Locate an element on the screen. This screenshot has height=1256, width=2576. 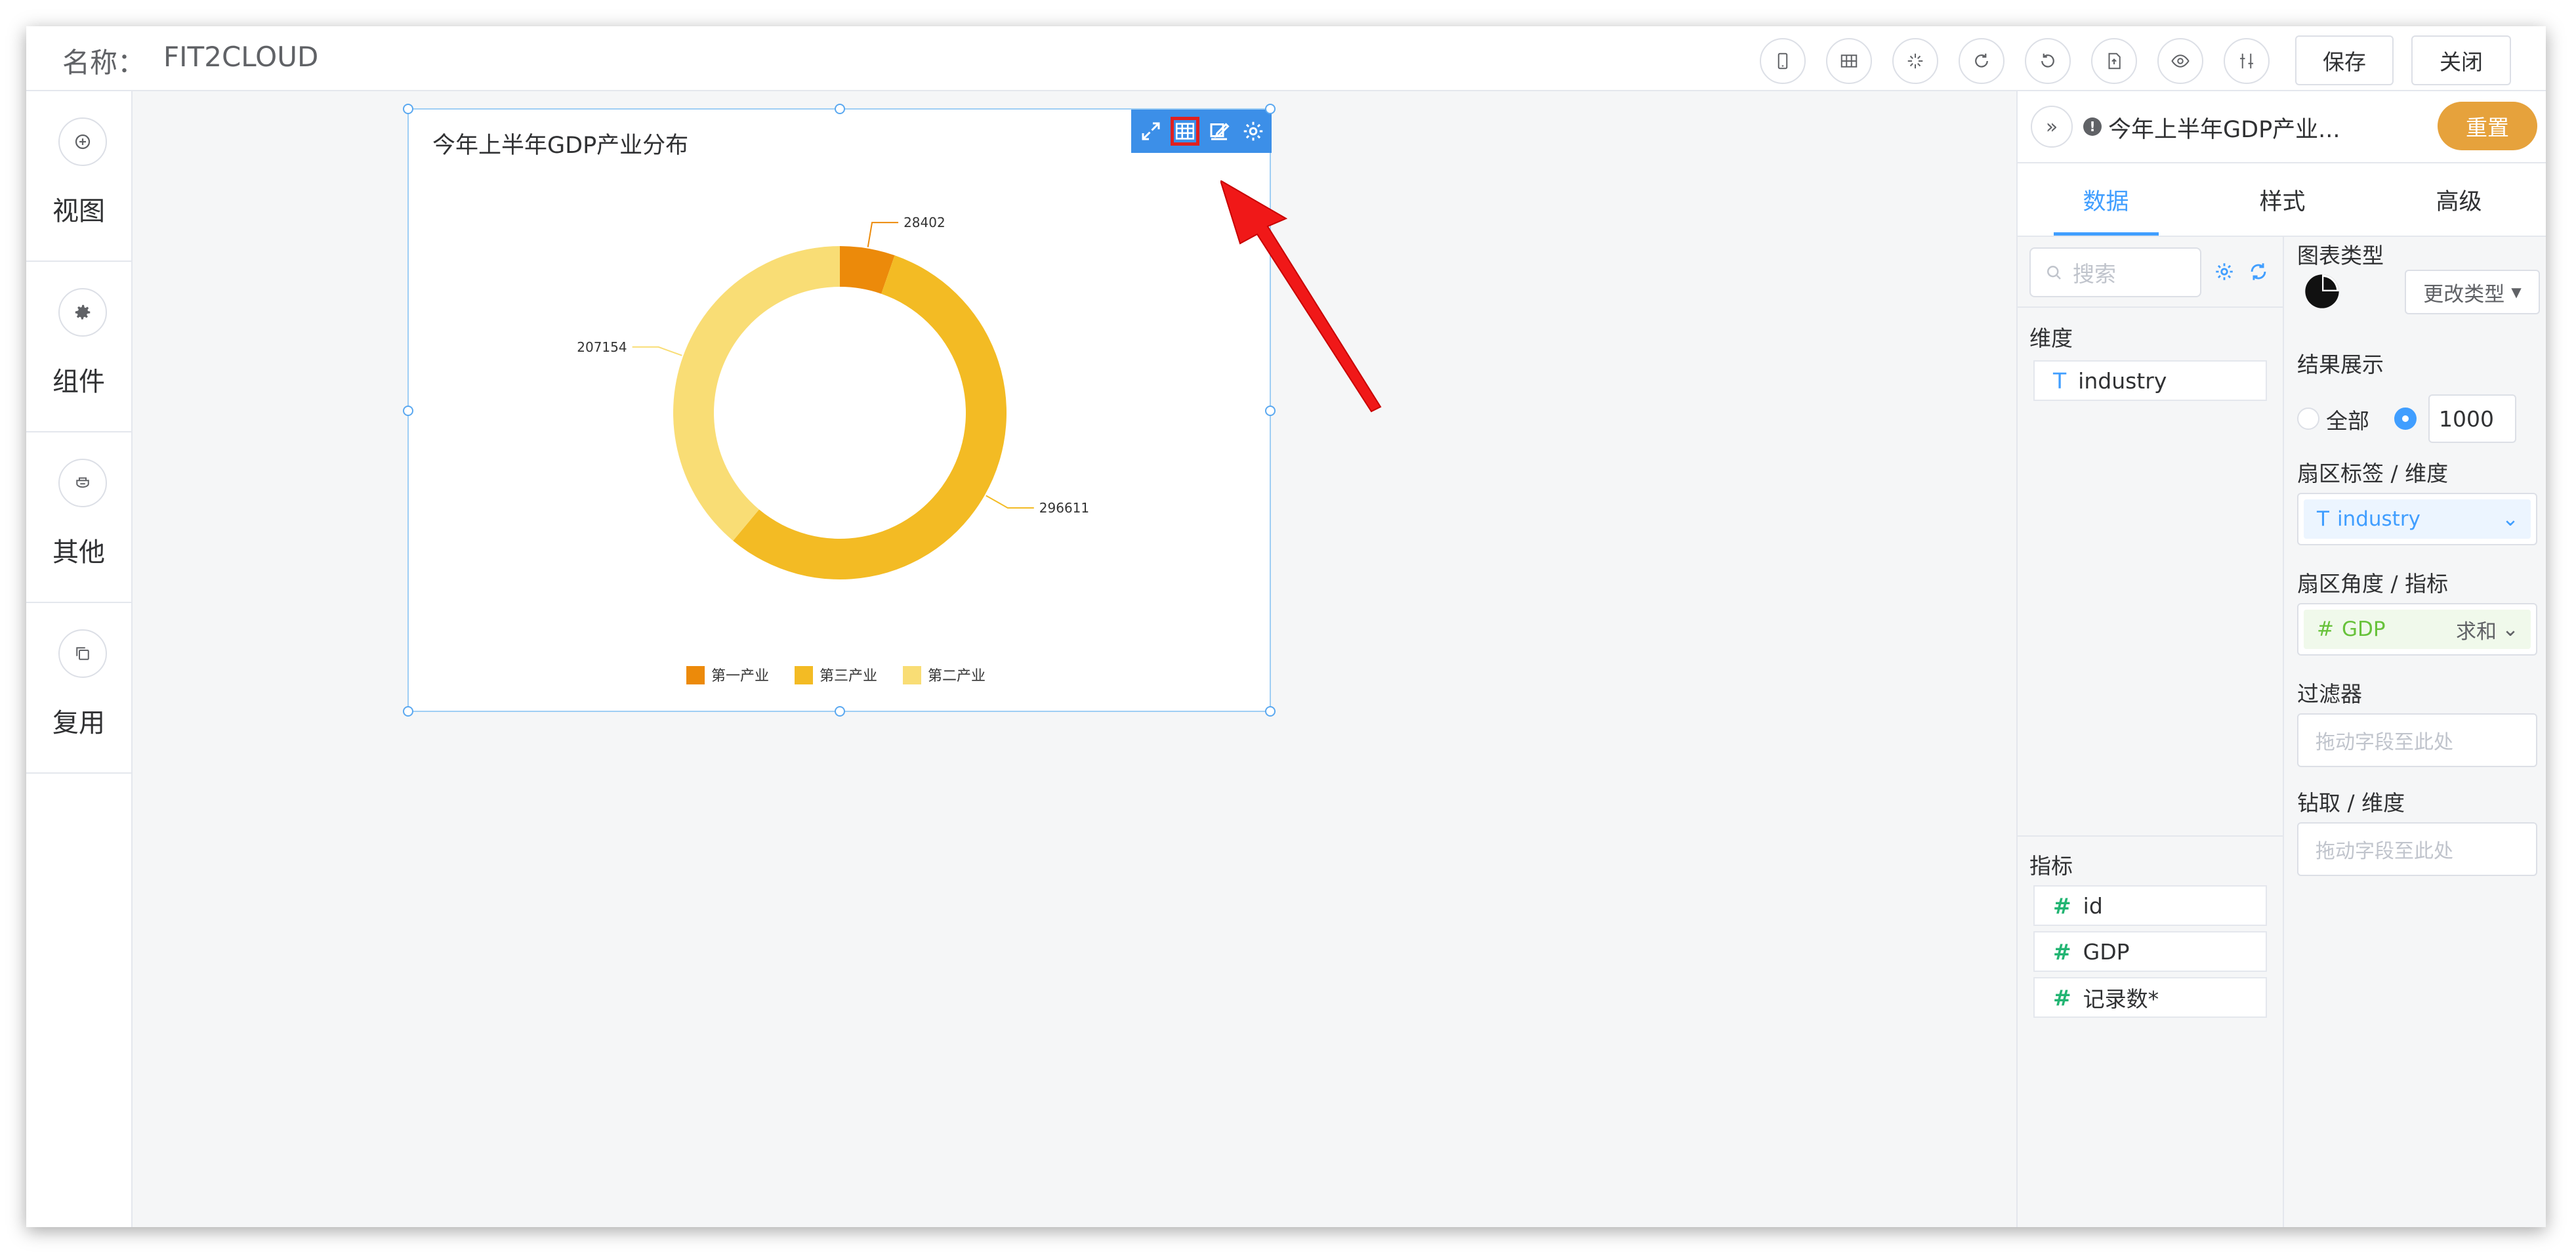
metric-field-id: # id is located at coordinates (2150, 905).